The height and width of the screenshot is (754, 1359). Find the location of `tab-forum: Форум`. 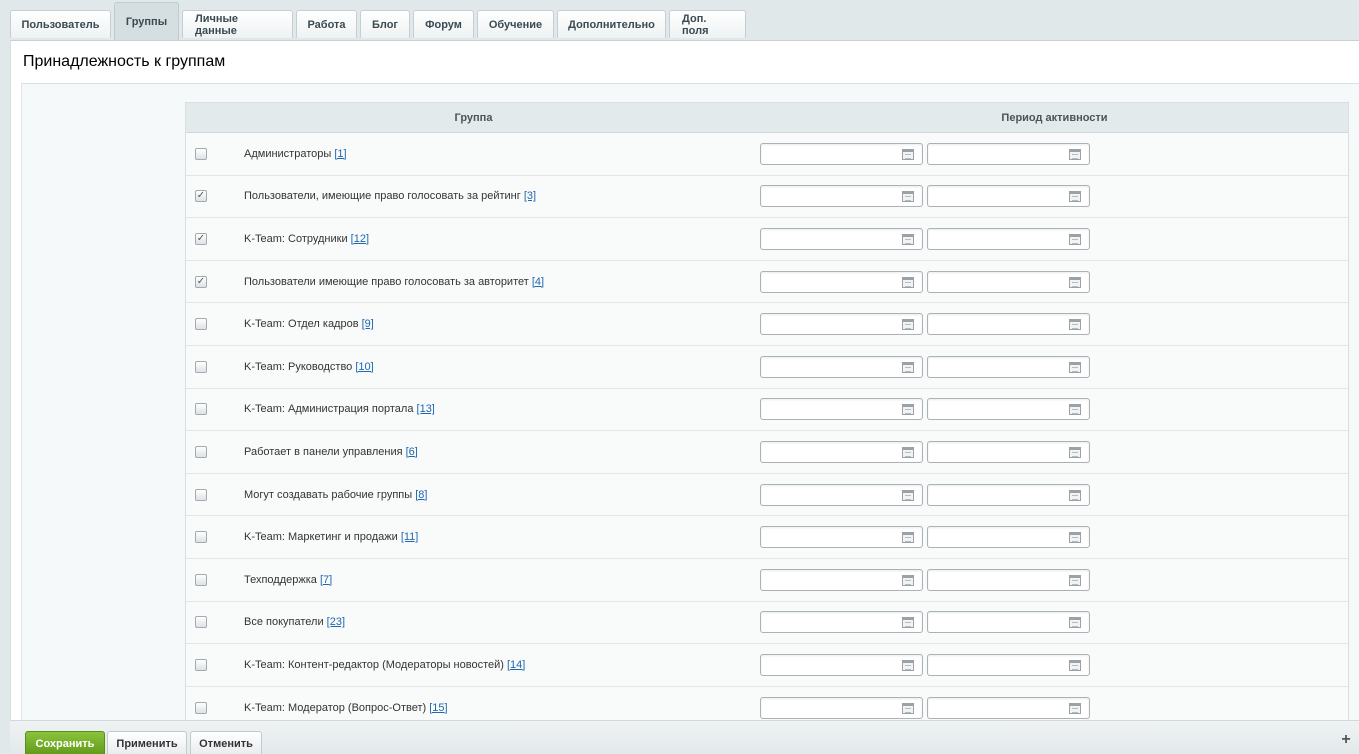

tab-forum: Форум is located at coordinates (443, 24).